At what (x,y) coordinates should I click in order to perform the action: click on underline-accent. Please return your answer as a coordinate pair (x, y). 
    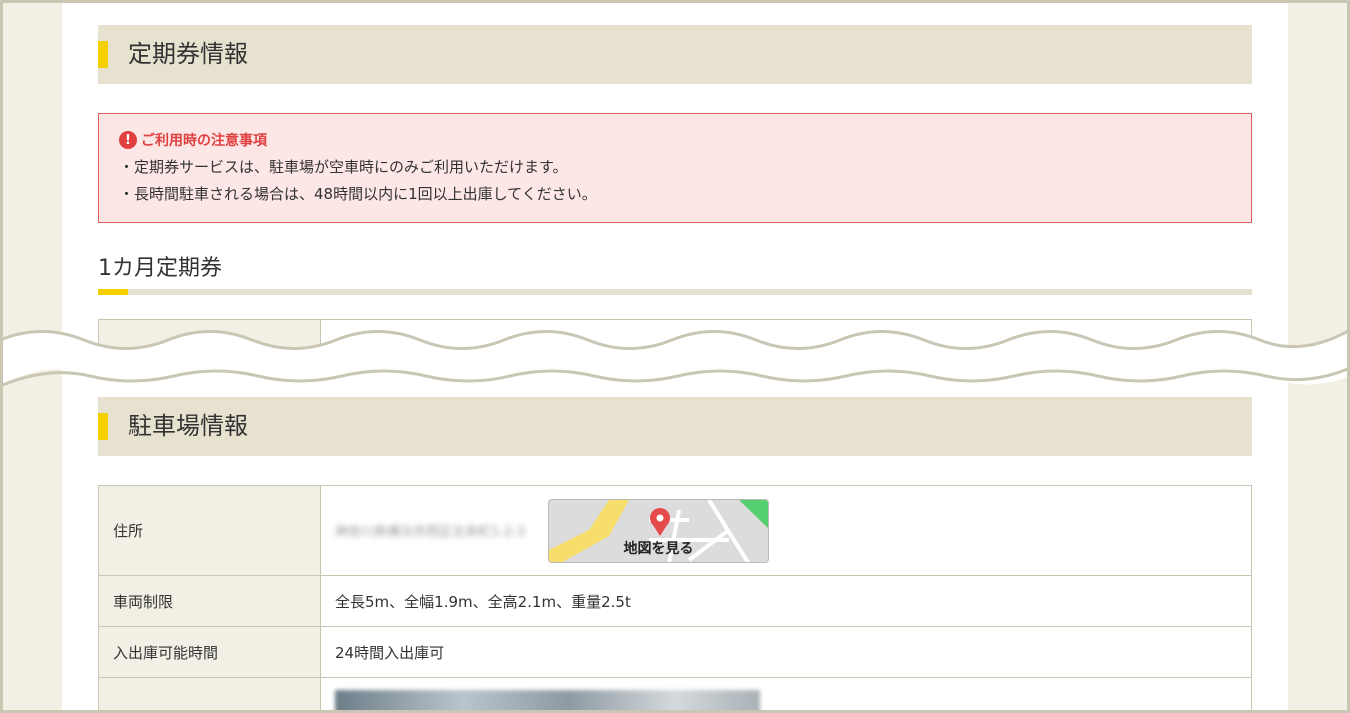
    Looking at the image, I should click on (113, 292).